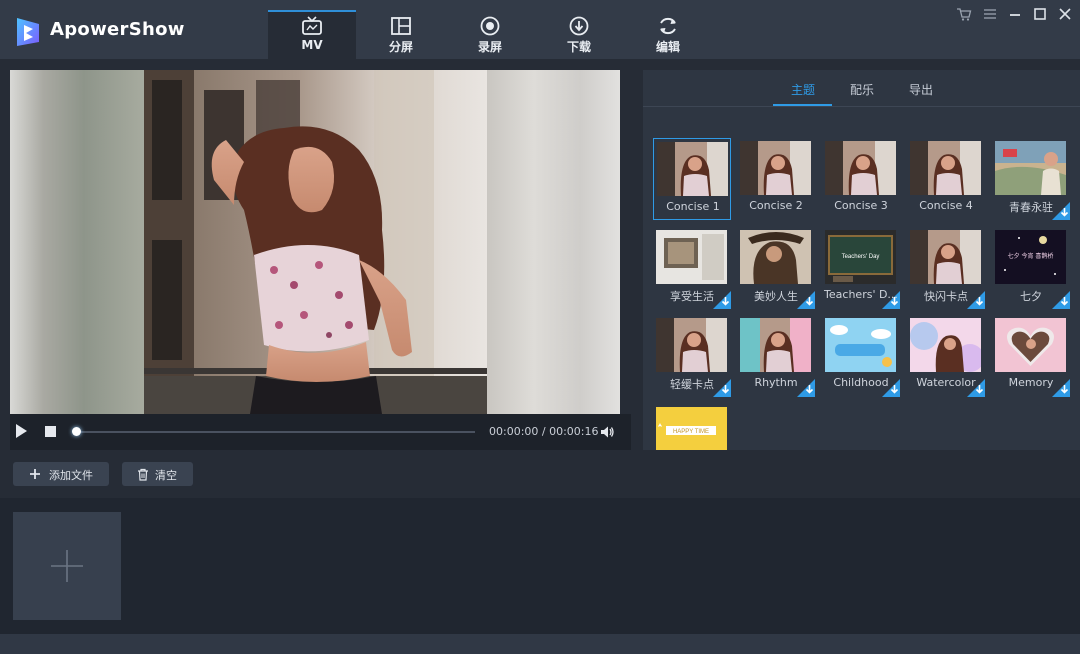 The image size is (1080, 654). What do you see at coordinates (667, 47) in the screenshot?
I see `nav-tab-label: 编辑` at bounding box center [667, 47].